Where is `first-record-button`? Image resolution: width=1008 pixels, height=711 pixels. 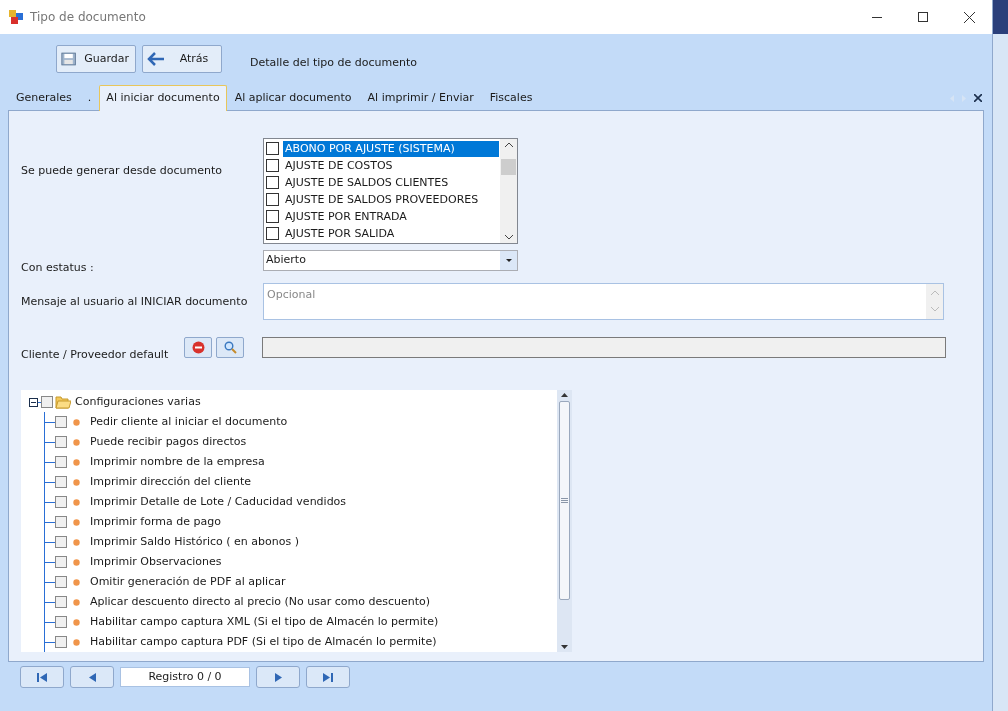
first-record-button is located at coordinates (42, 677).